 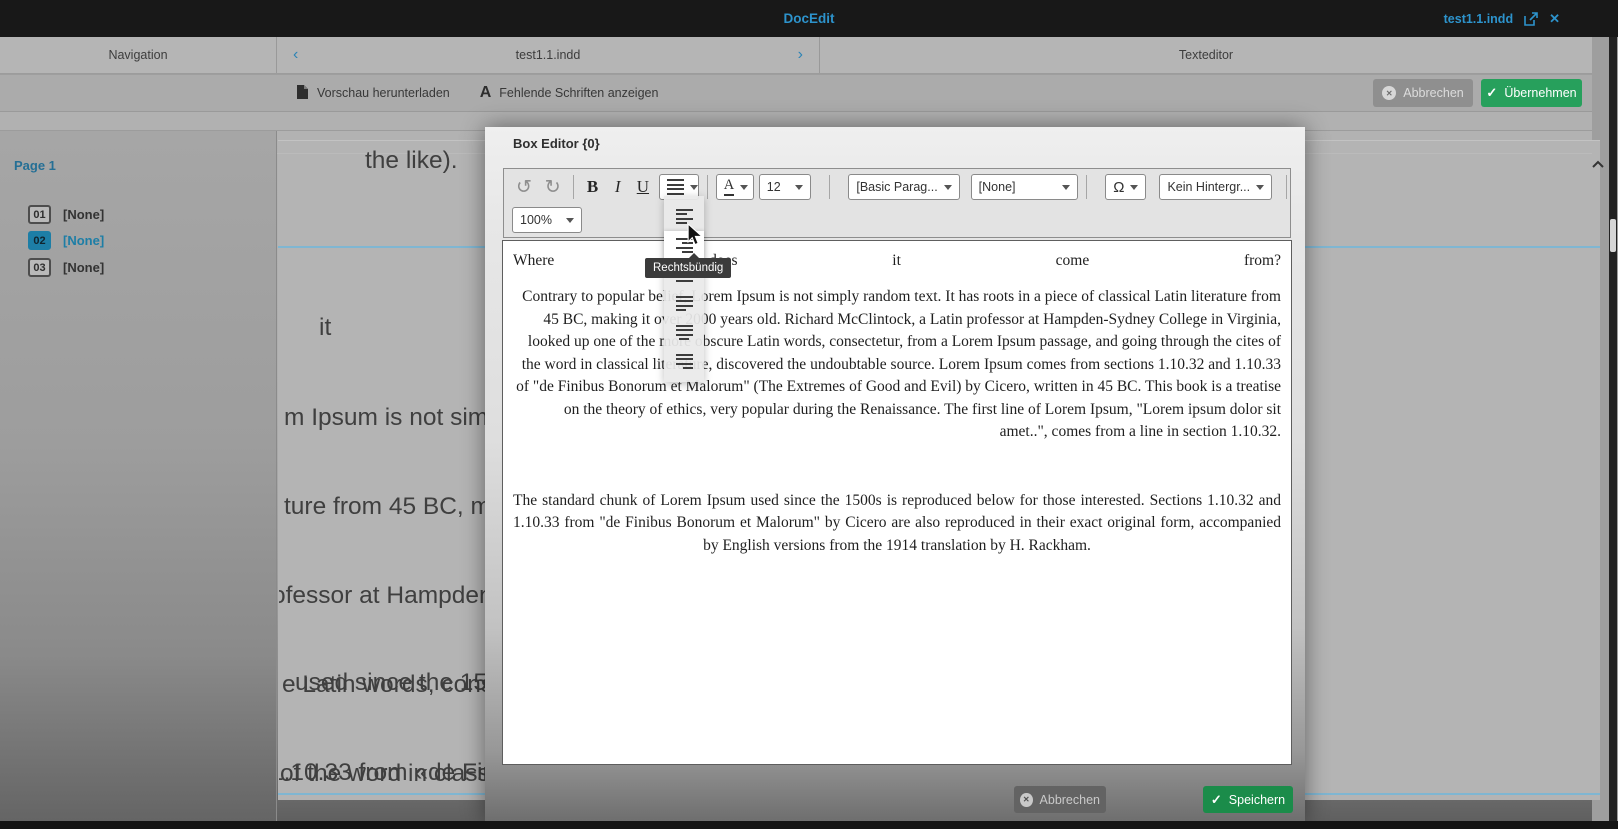 I want to click on font-a-icon: A, so click(x=485, y=92).